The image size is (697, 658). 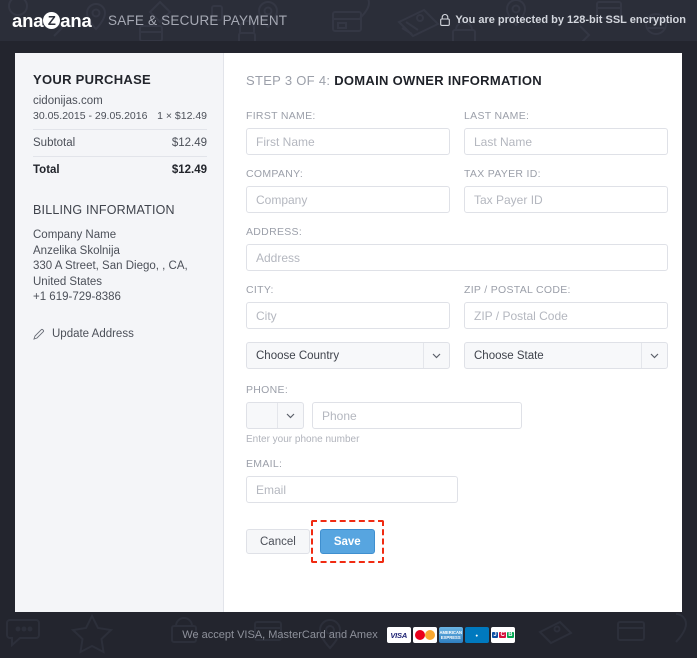 What do you see at coordinates (348, 315) in the screenshot?
I see `city-input` at bounding box center [348, 315].